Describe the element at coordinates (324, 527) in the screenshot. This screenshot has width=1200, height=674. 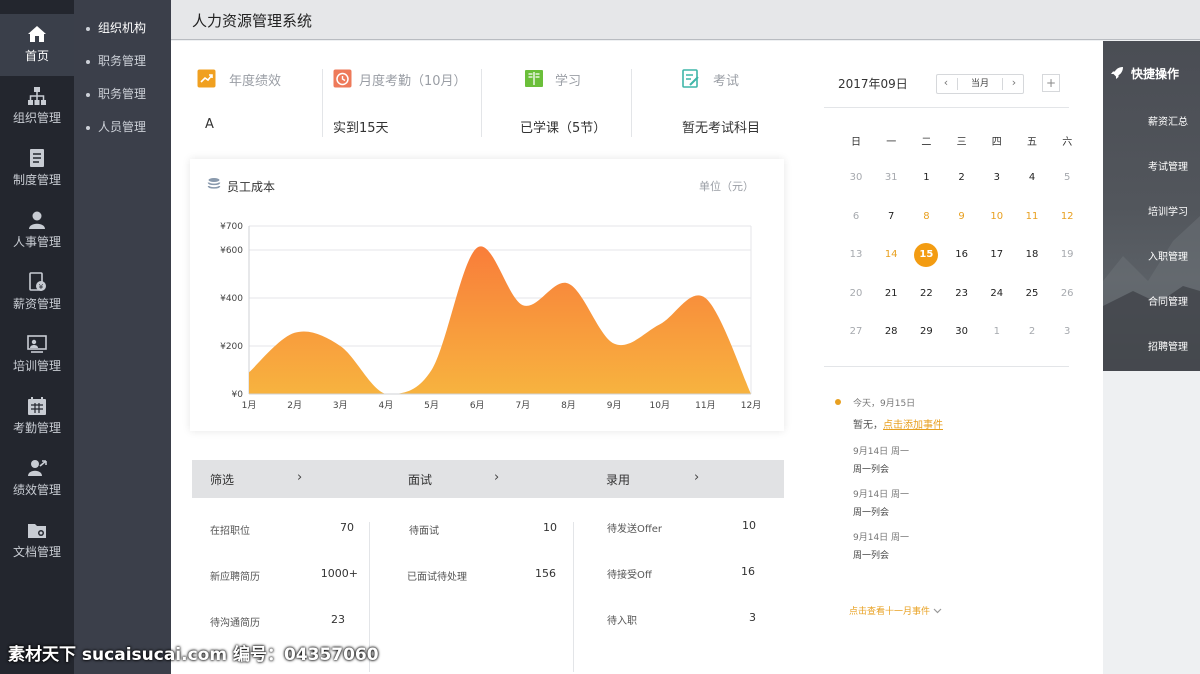
I see `recruit-row-value: 70` at that location.